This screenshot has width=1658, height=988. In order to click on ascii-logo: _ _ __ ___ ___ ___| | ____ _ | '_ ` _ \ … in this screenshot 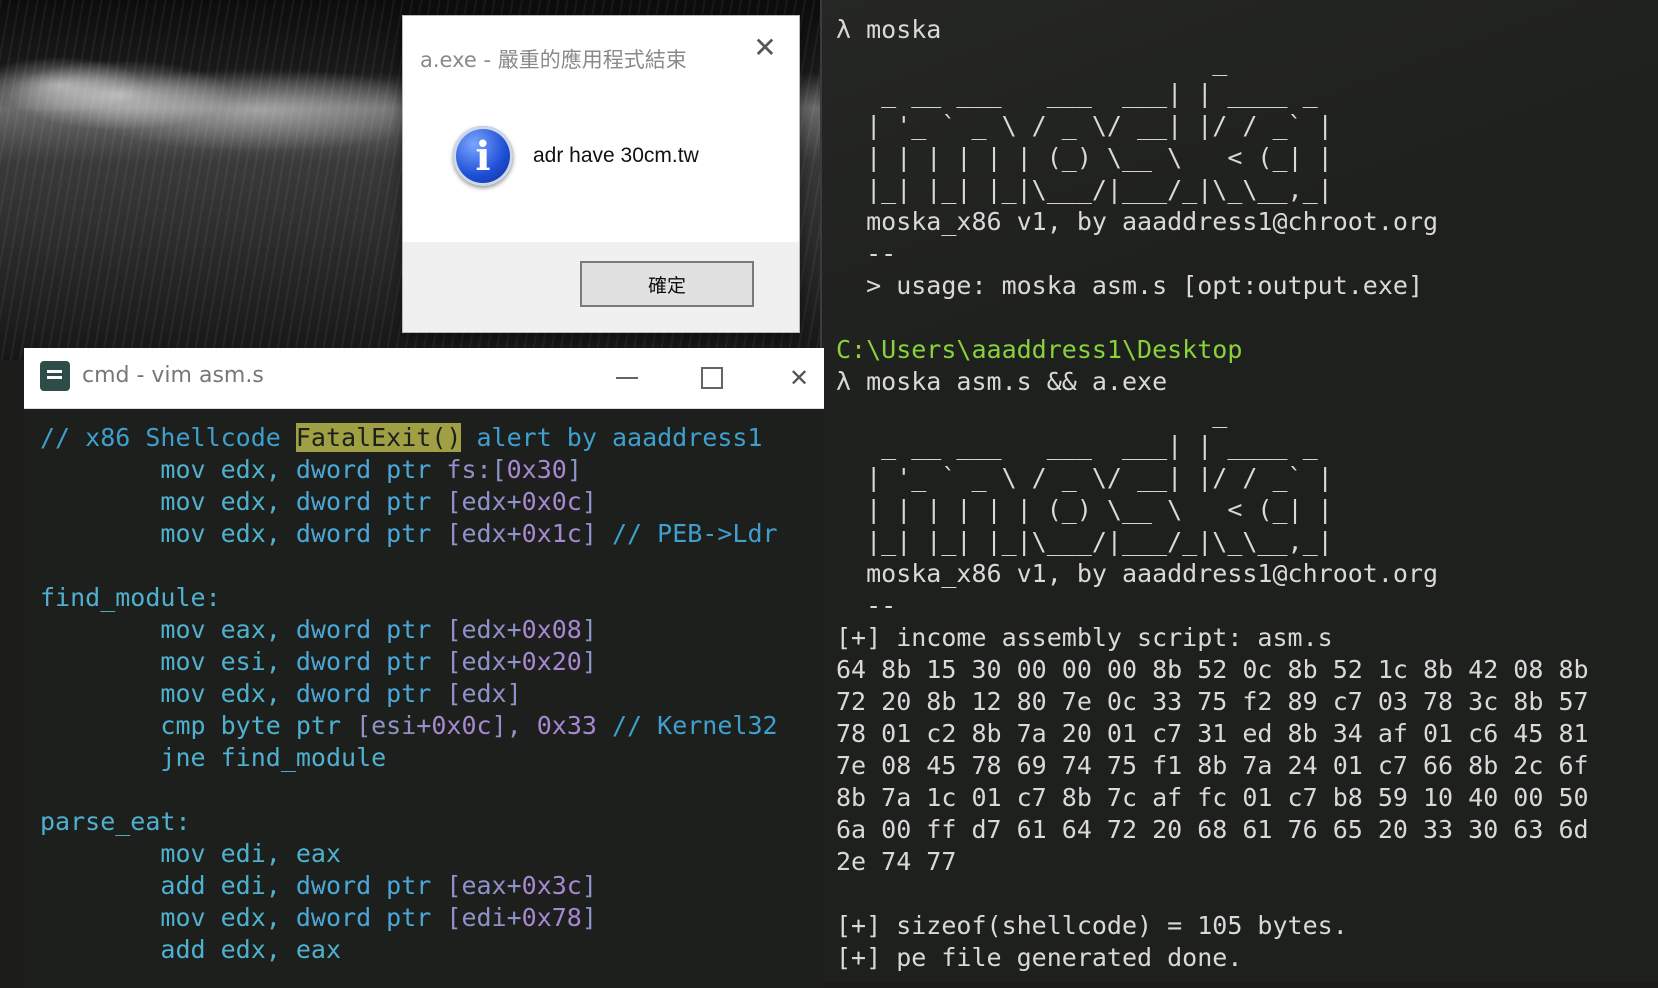, I will do `click(1099, 125)`.